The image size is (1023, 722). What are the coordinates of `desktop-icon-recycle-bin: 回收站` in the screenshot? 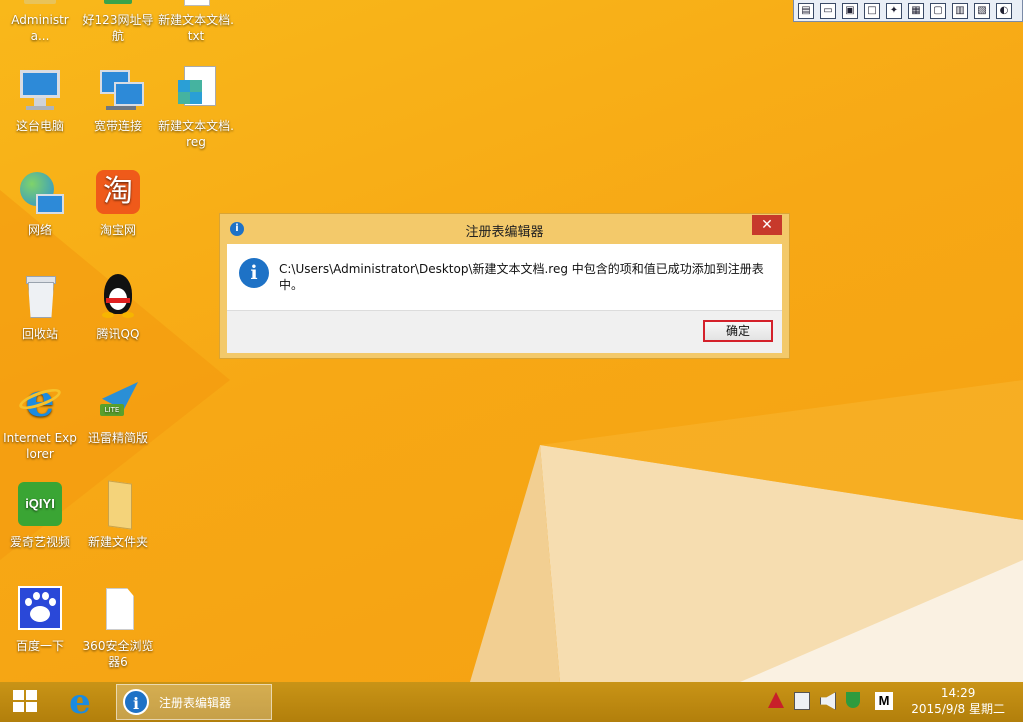 It's located at (40, 308).